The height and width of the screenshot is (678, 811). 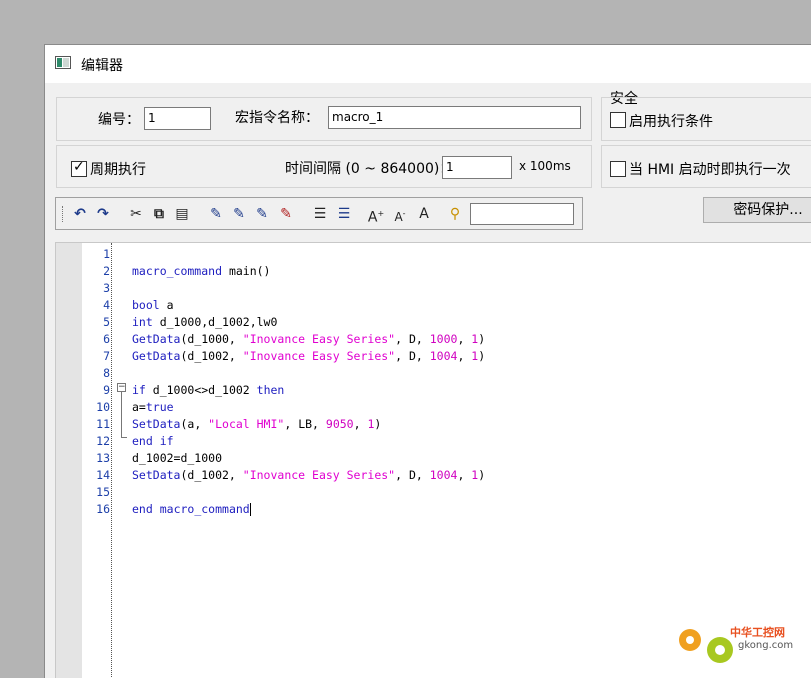 What do you see at coordinates (103, 475) in the screenshot?
I see `line-number: 14` at bounding box center [103, 475].